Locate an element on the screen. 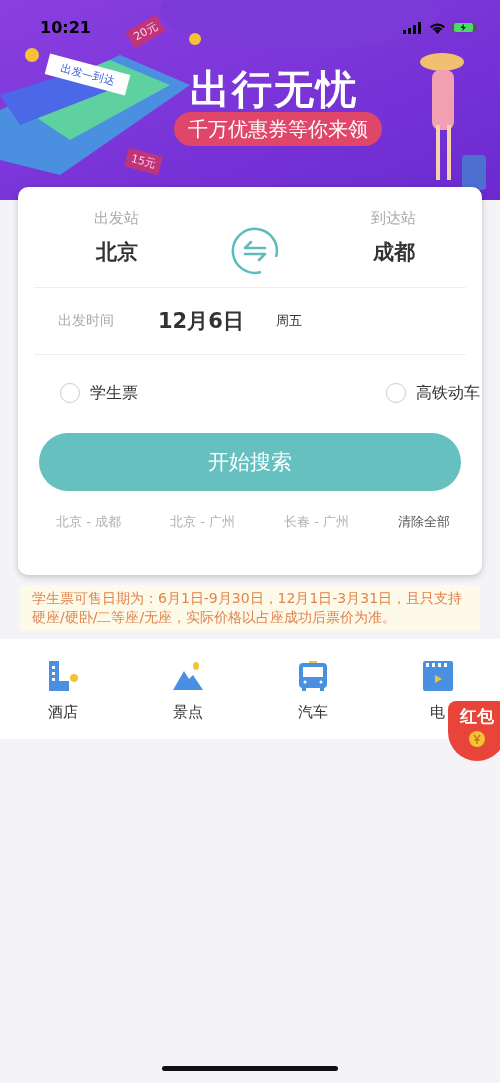 The image size is (500, 1083). signal-icon is located at coordinates (413, 27).